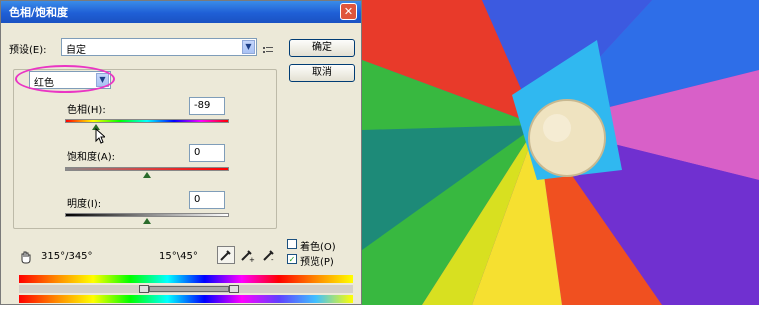  Describe the element at coordinates (186, 299) in the screenshot. I see `result-spectrum-bar` at that location.